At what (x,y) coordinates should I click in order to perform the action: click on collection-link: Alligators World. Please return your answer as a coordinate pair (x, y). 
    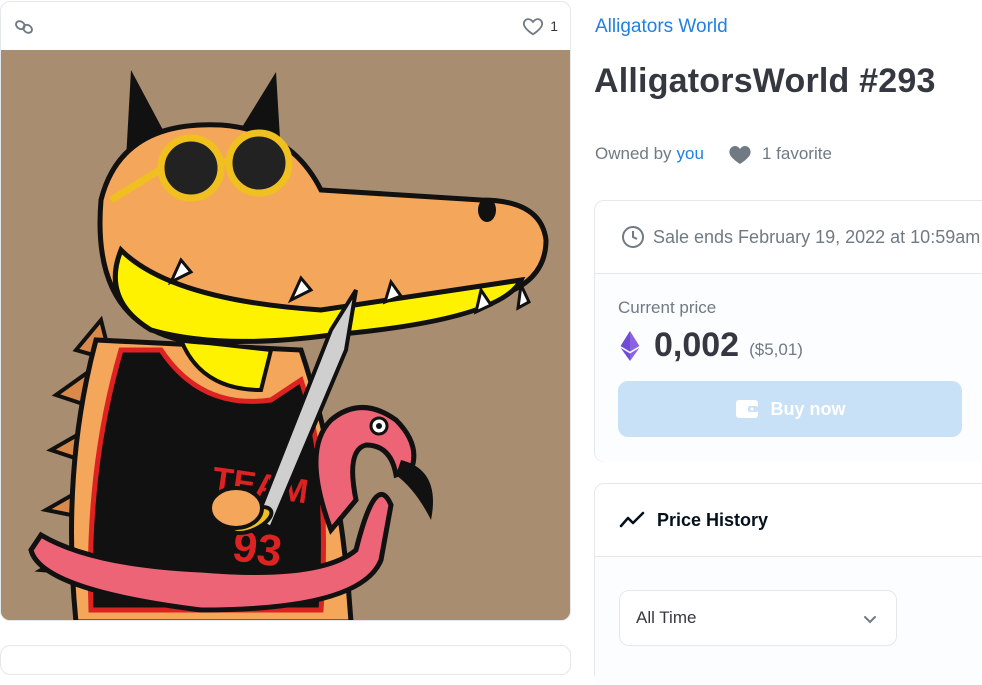
    Looking at the image, I should click on (661, 27).